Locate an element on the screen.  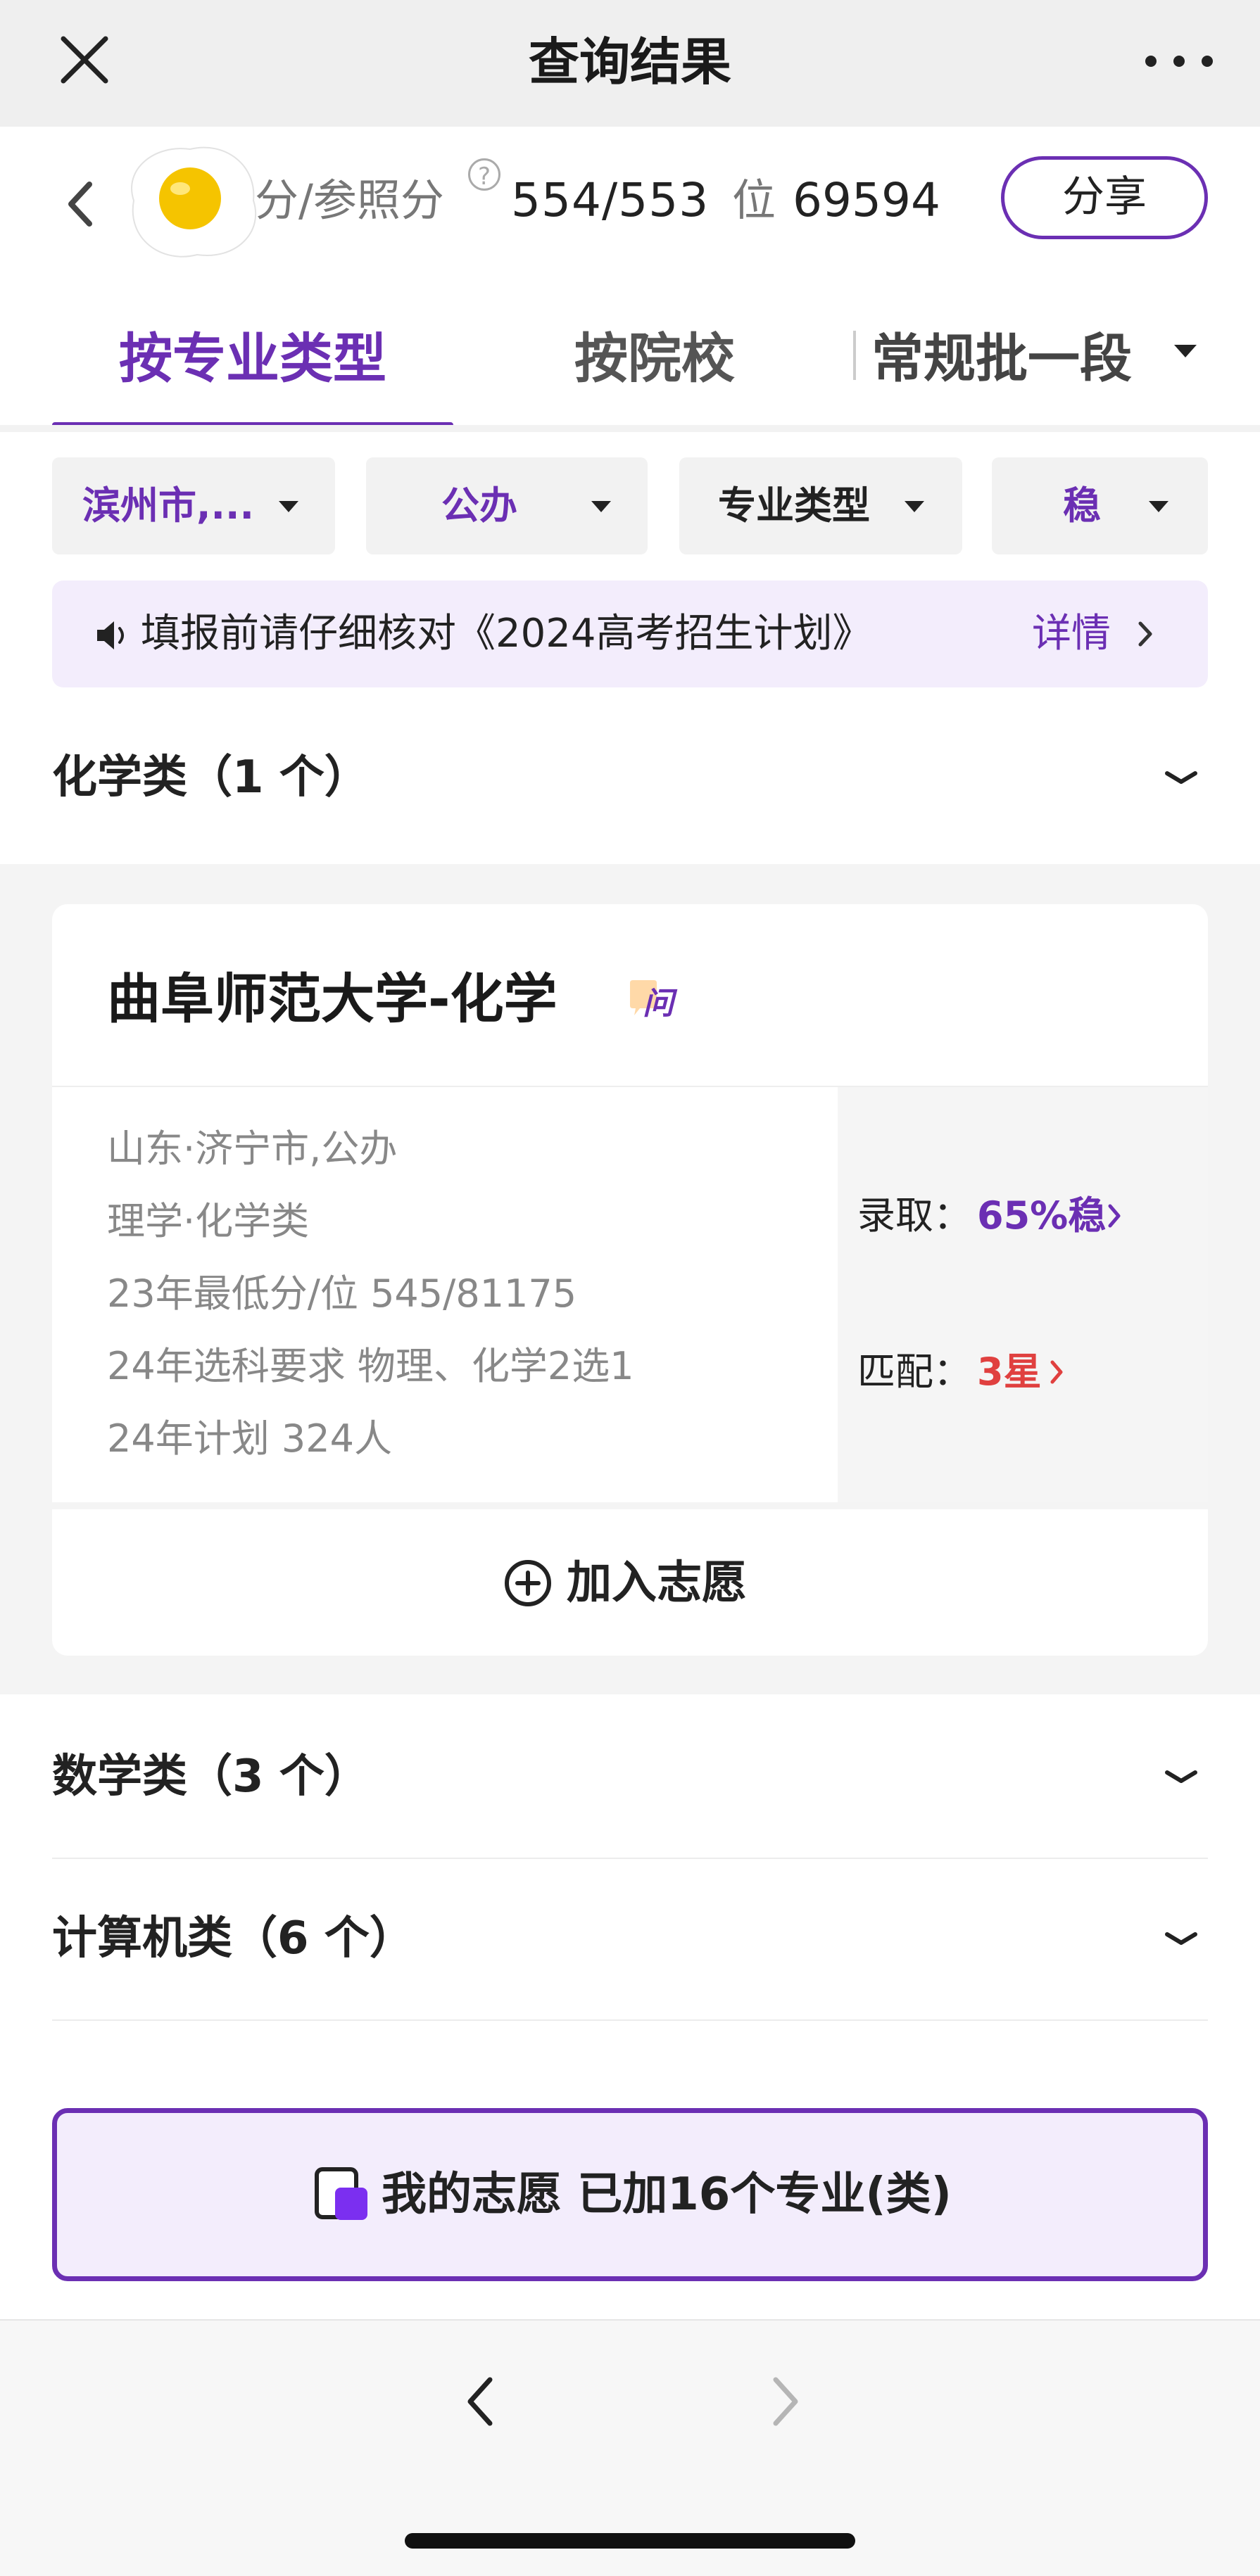
tab-separator is located at coordinates (855, 355).